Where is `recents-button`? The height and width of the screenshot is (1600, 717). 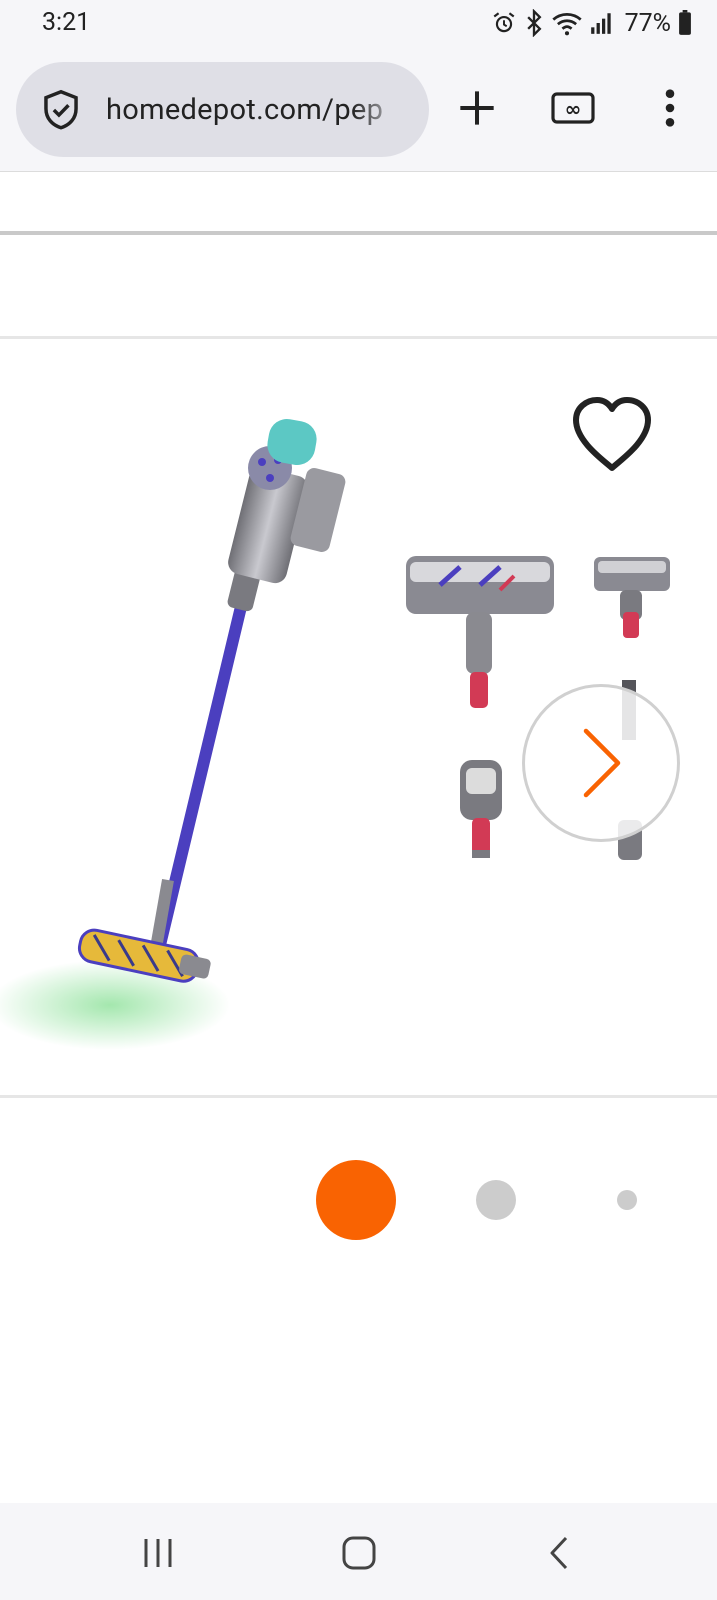 recents-button is located at coordinates (158, 1553).